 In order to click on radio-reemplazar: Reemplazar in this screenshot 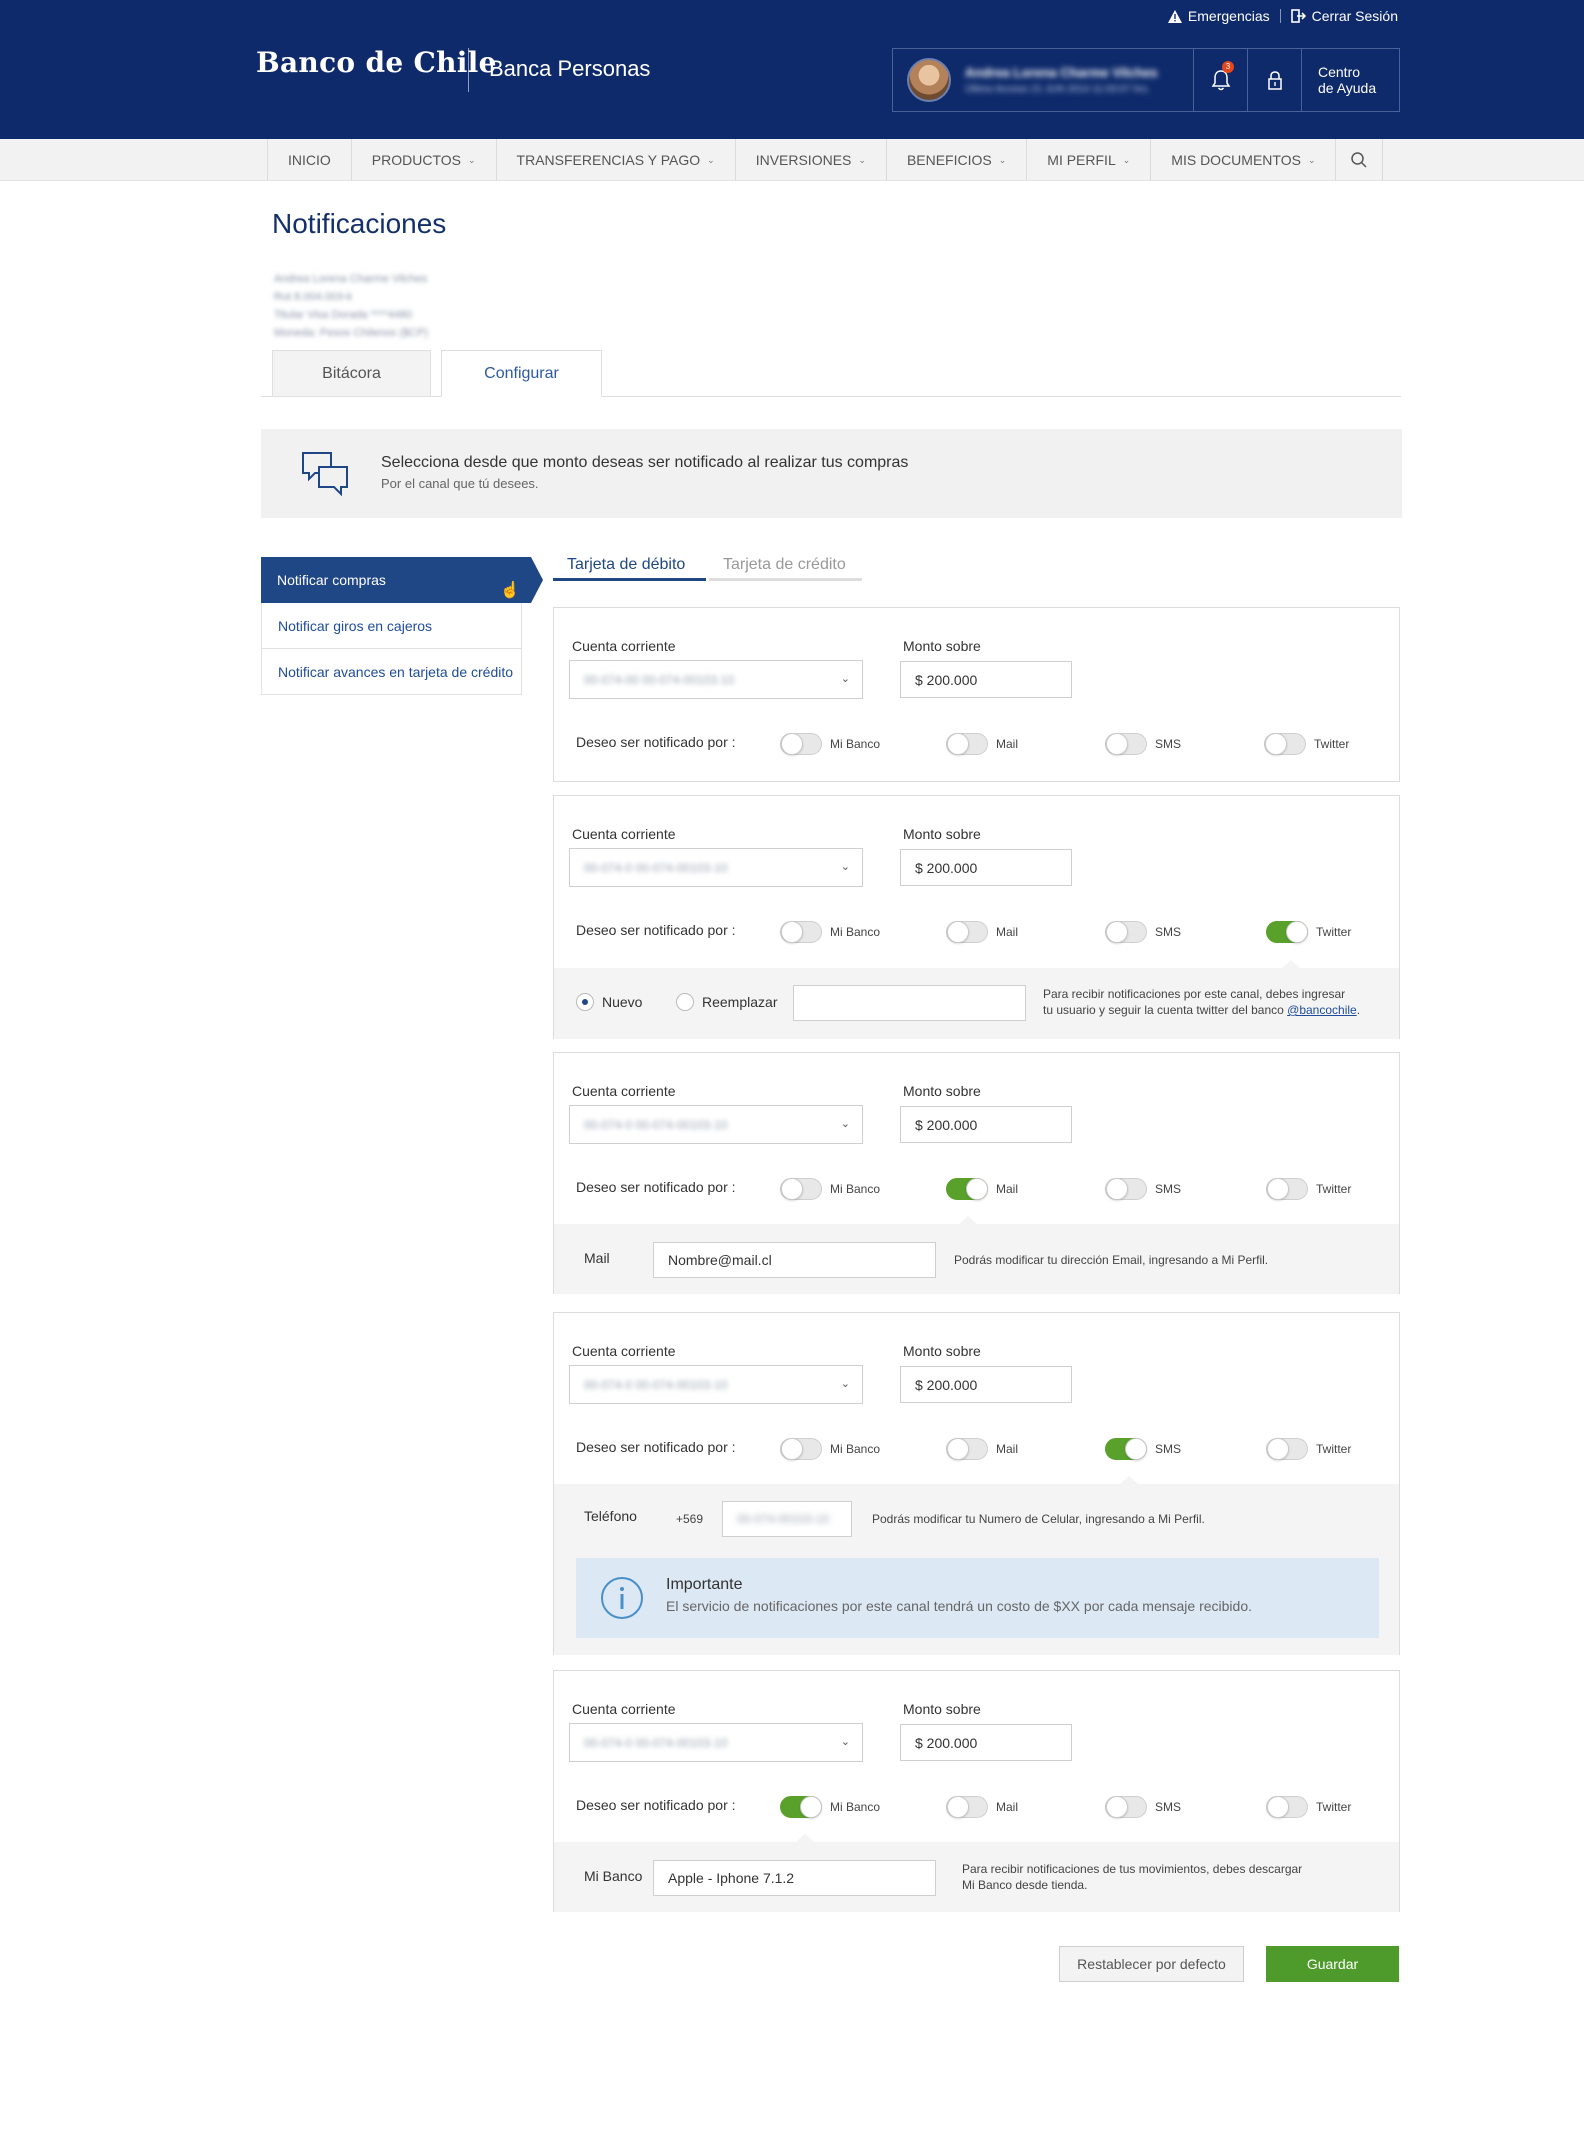, I will do `click(726, 1002)`.